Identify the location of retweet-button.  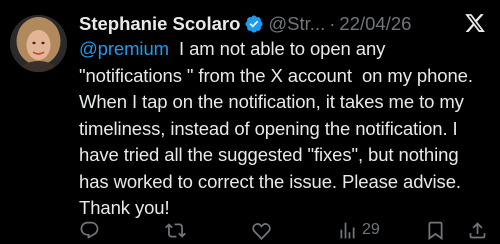
(175, 230).